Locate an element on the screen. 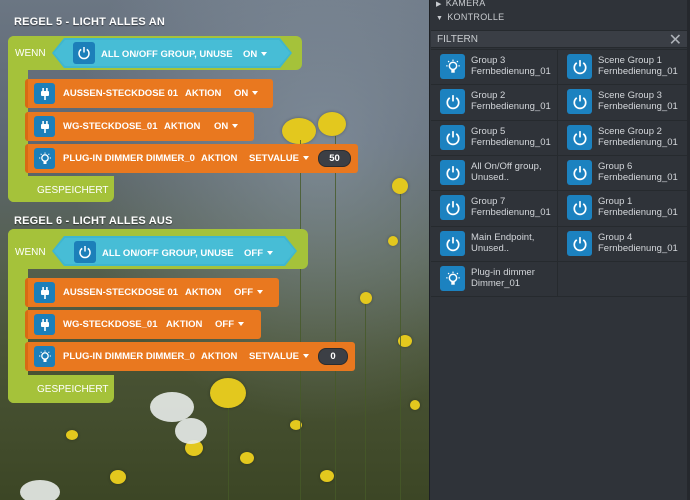  action-block: AUSSEN-STECKDOSE 01 AKTION ON is located at coordinates (149, 93).